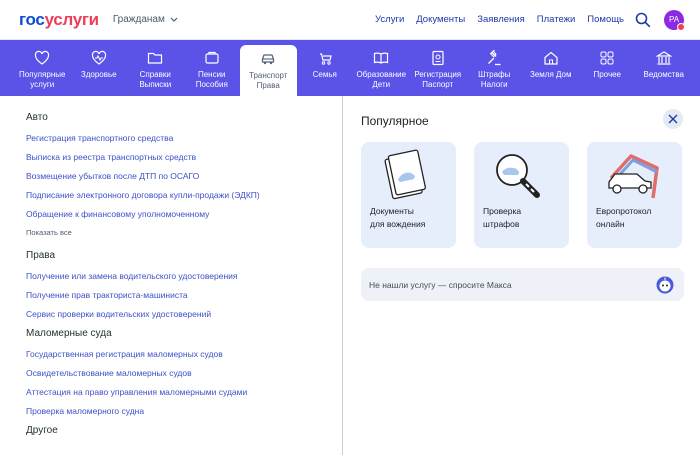 The height and width of the screenshot is (455, 700). What do you see at coordinates (438, 58) in the screenshot?
I see `passport-icon` at bounding box center [438, 58].